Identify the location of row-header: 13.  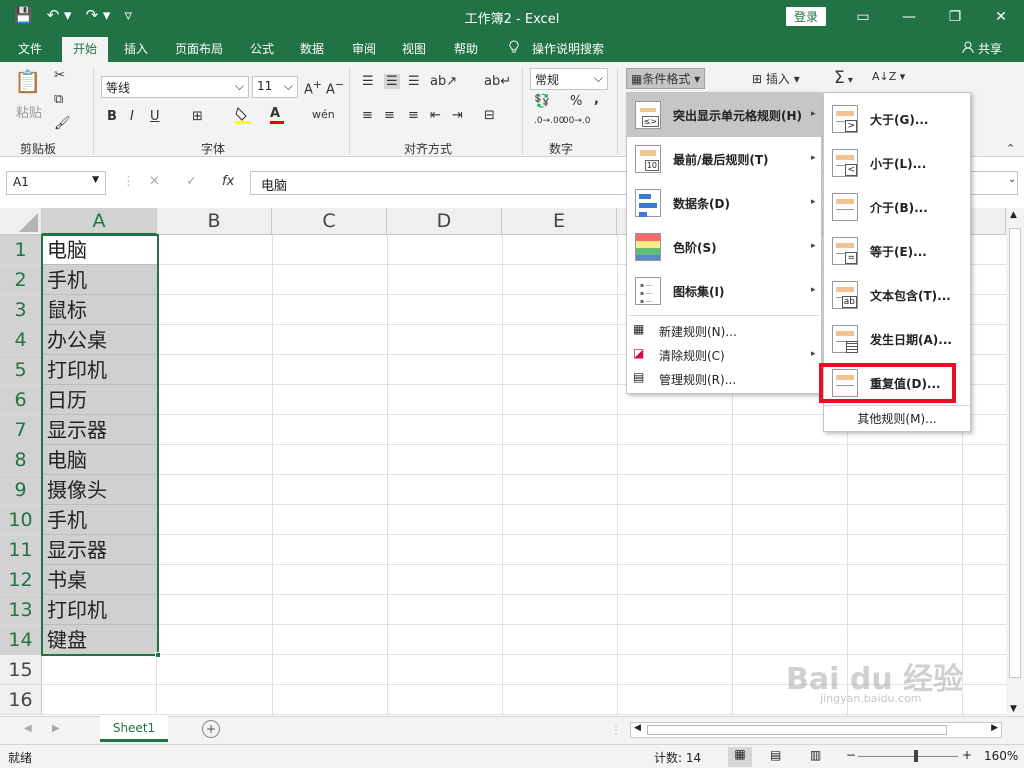
(21, 610).